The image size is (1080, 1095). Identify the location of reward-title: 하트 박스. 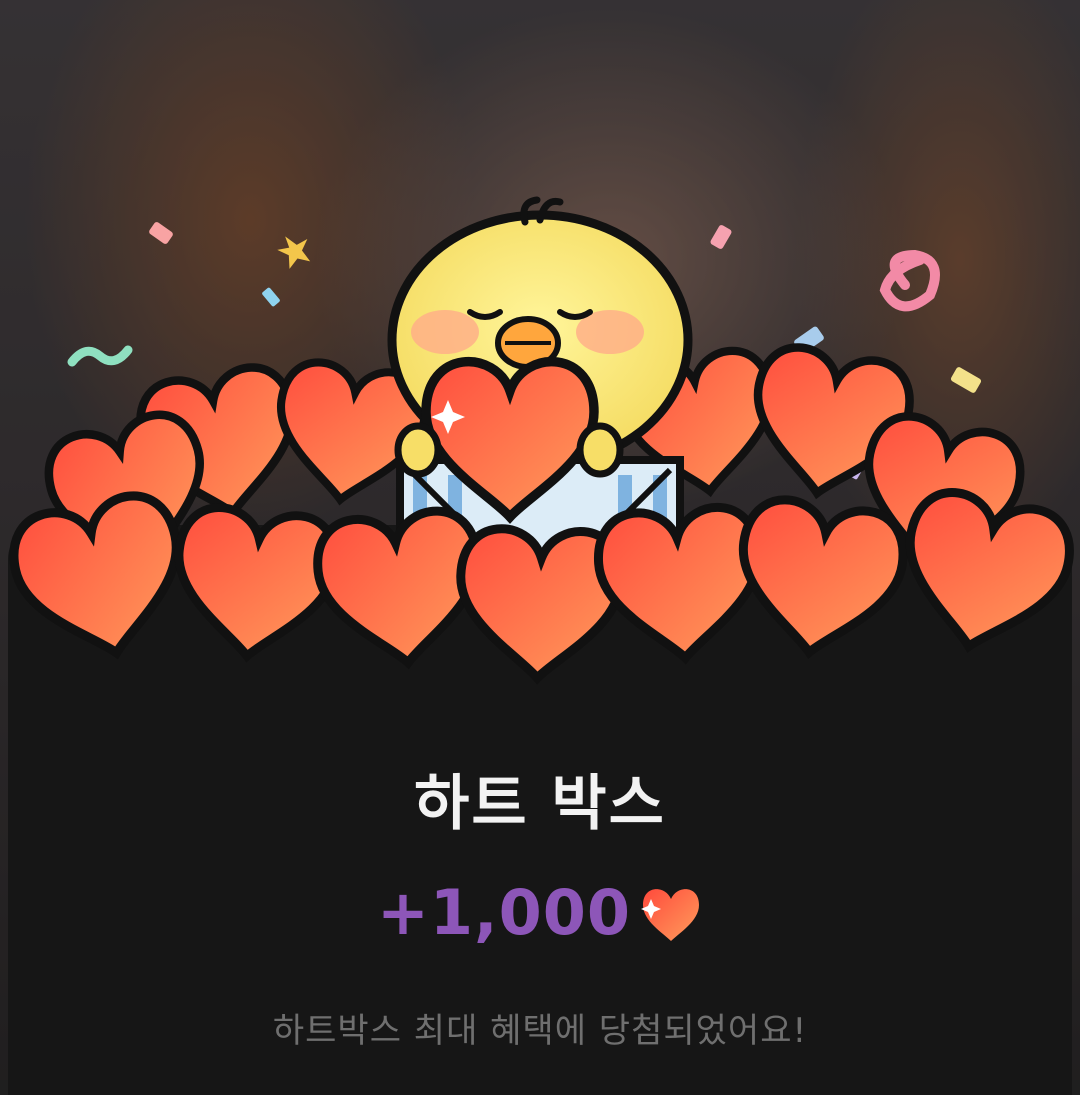
(540, 804).